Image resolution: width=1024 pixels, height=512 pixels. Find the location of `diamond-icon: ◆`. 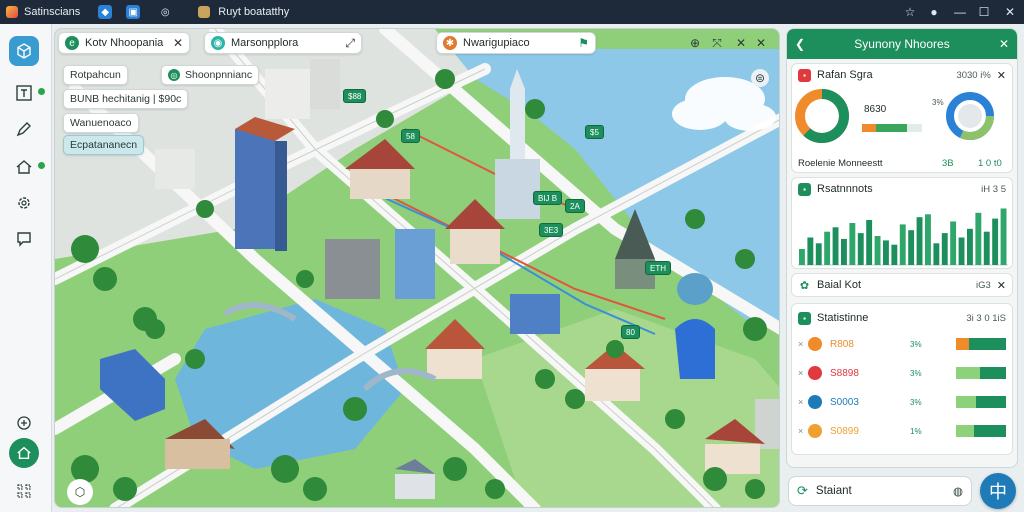

diamond-icon: ◆ is located at coordinates (105, 12).